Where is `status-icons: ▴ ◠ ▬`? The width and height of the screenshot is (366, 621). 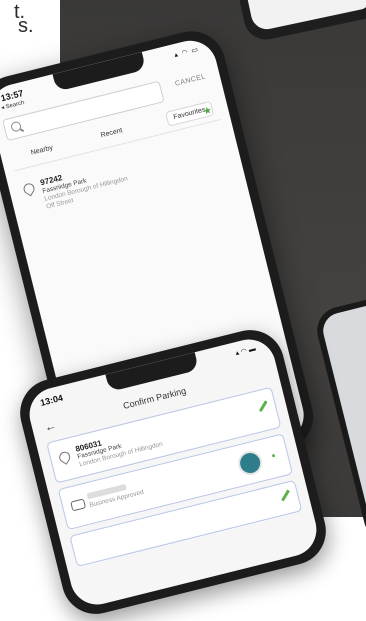
status-icons: ▴ ◠ ▬ is located at coordinates (245, 351).